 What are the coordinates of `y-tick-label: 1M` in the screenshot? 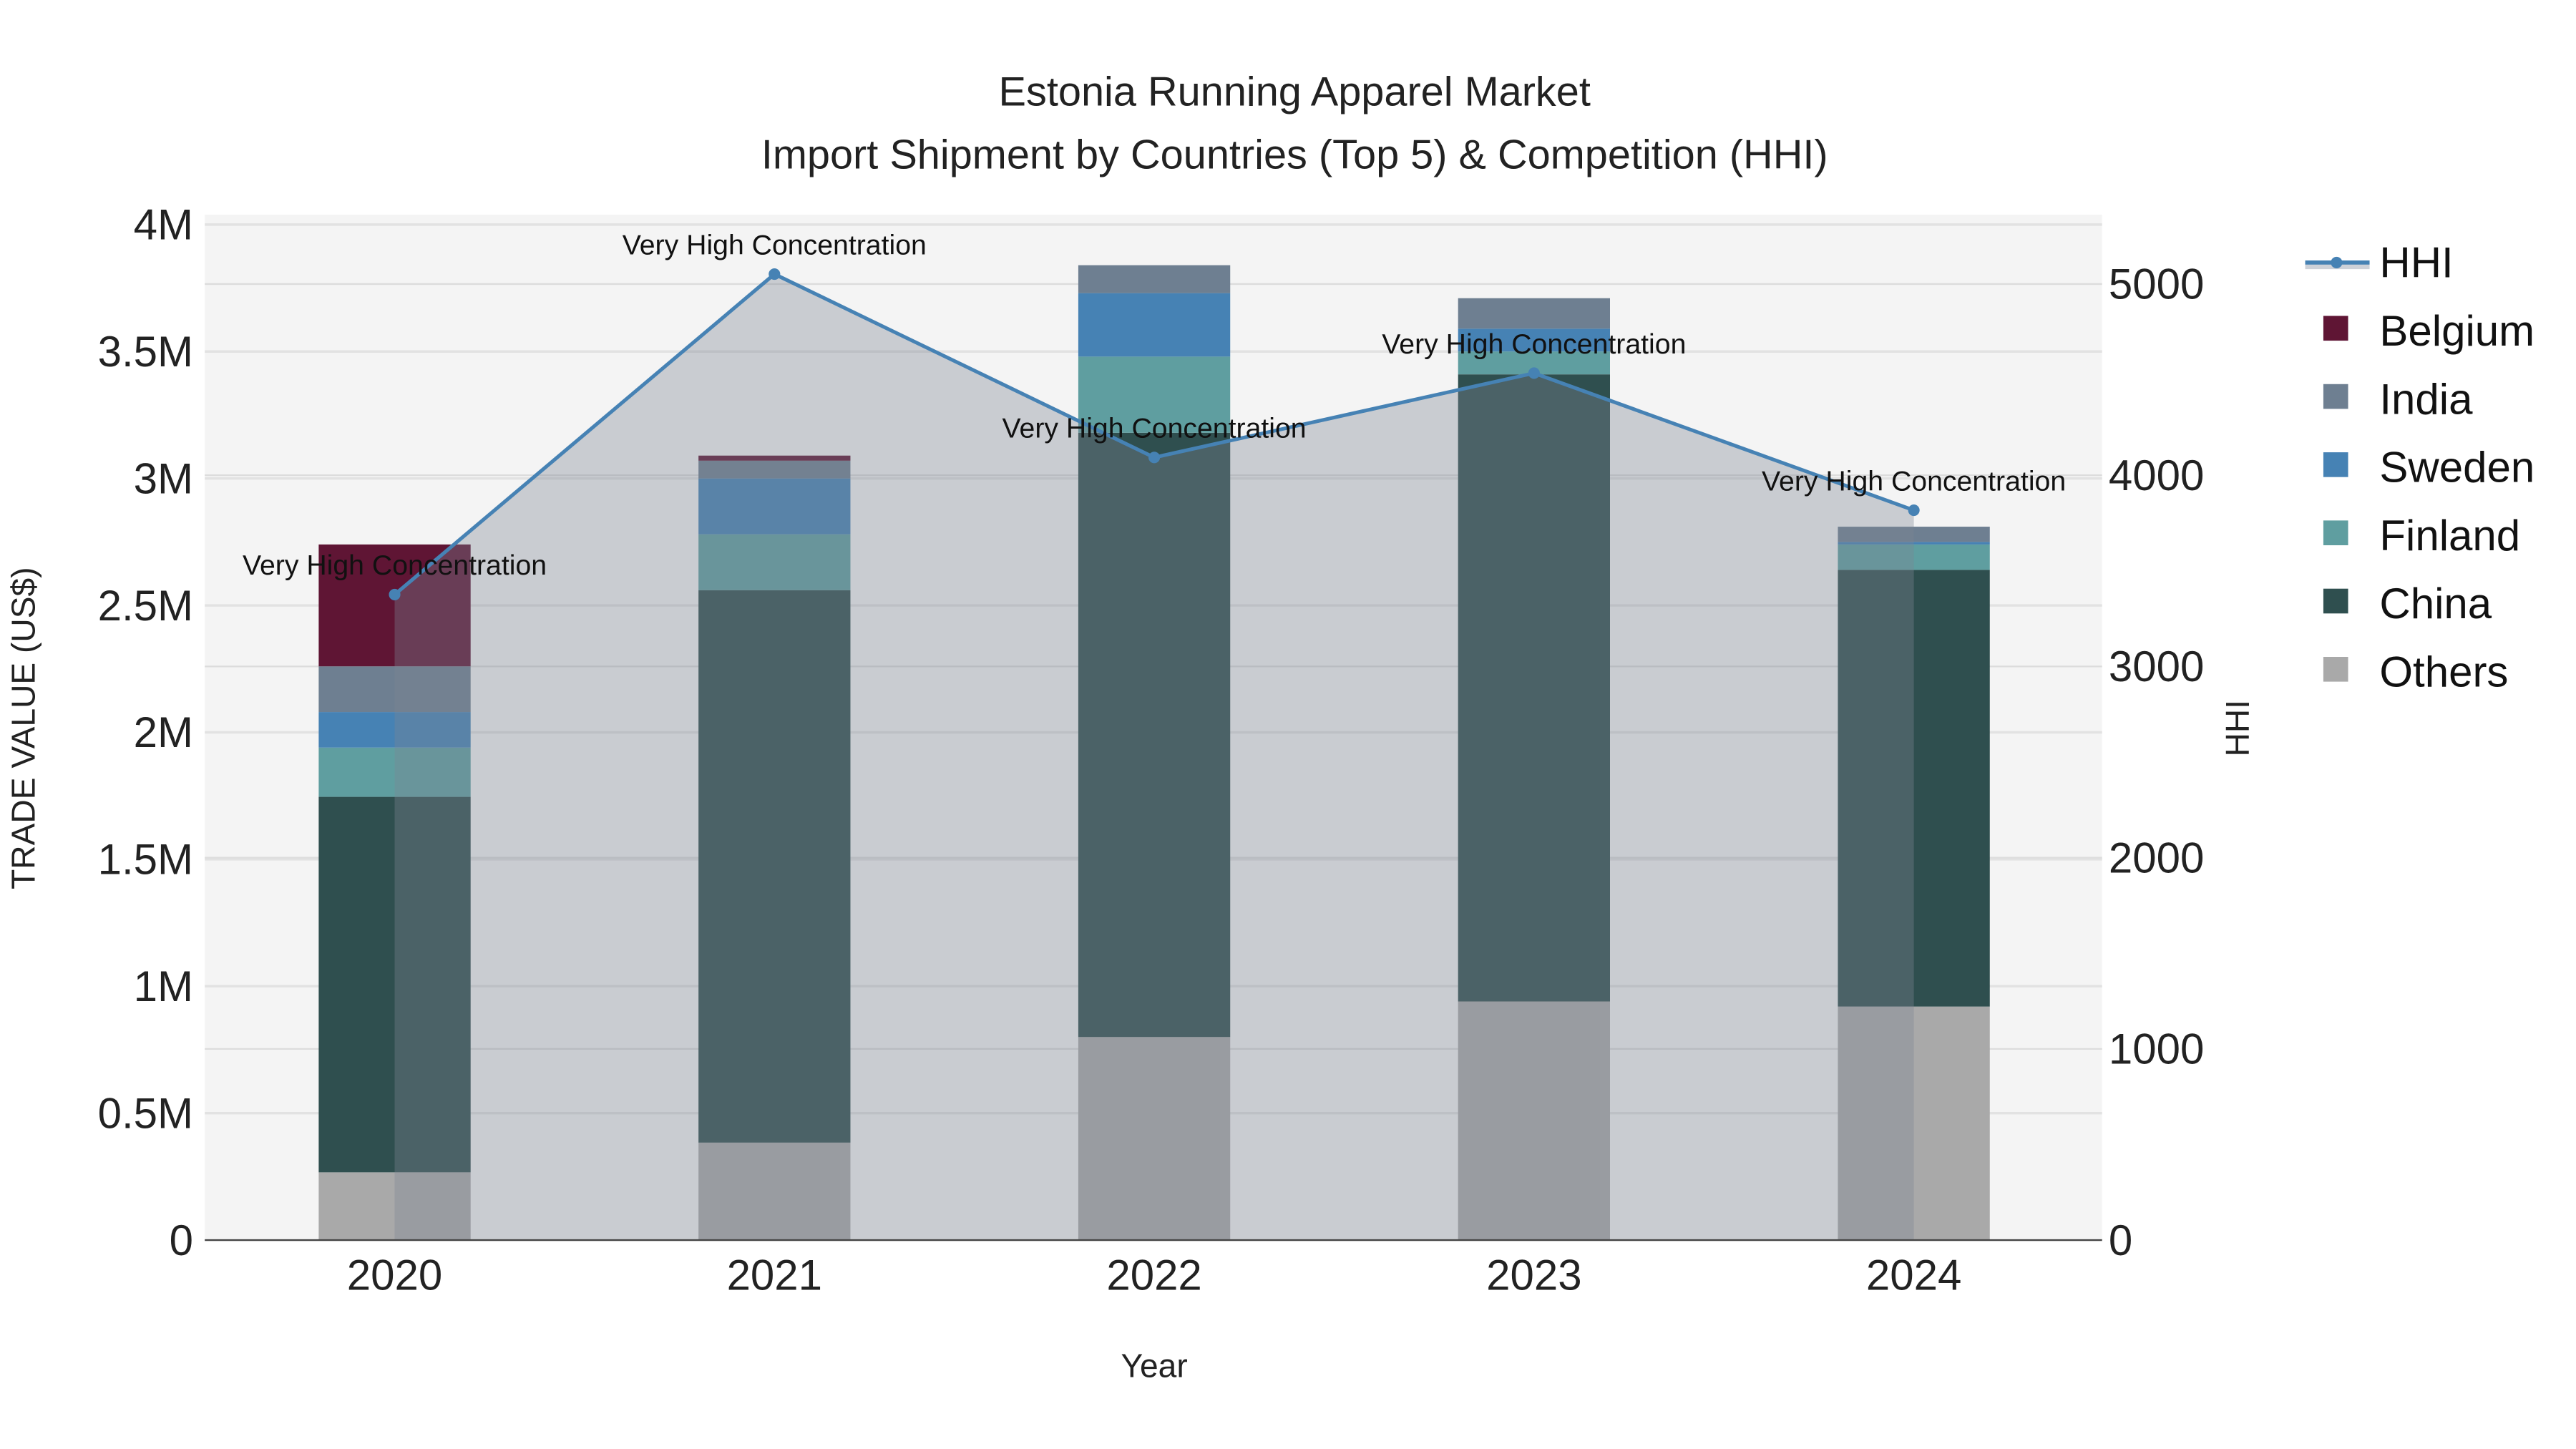 It's located at (163, 986).